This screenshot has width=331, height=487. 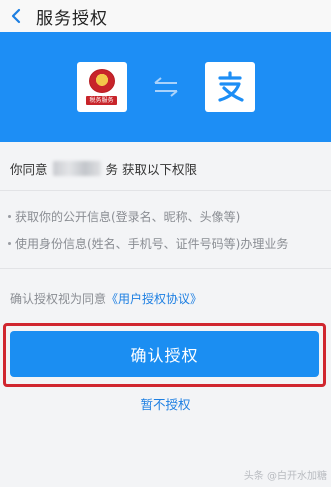 What do you see at coordinates (101, 81) in the screenshot?
I see `national-emblem-icon` at bounding box center [101, 81].